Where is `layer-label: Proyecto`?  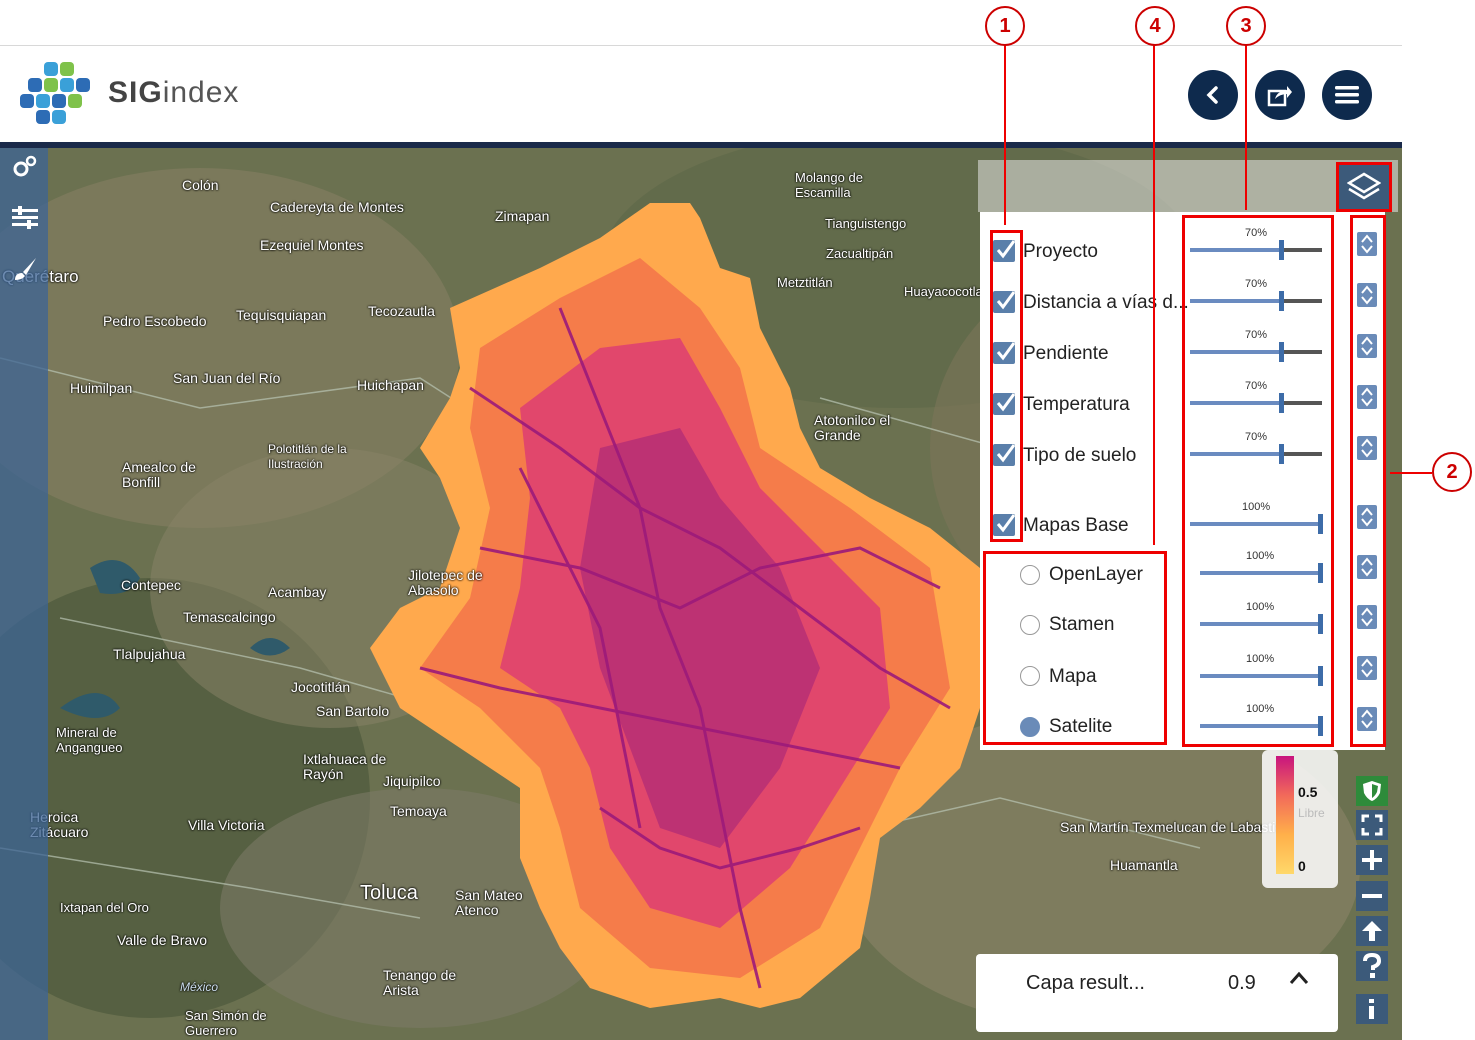
layer-label: Proyecto is located at coordinates (1060, 251).